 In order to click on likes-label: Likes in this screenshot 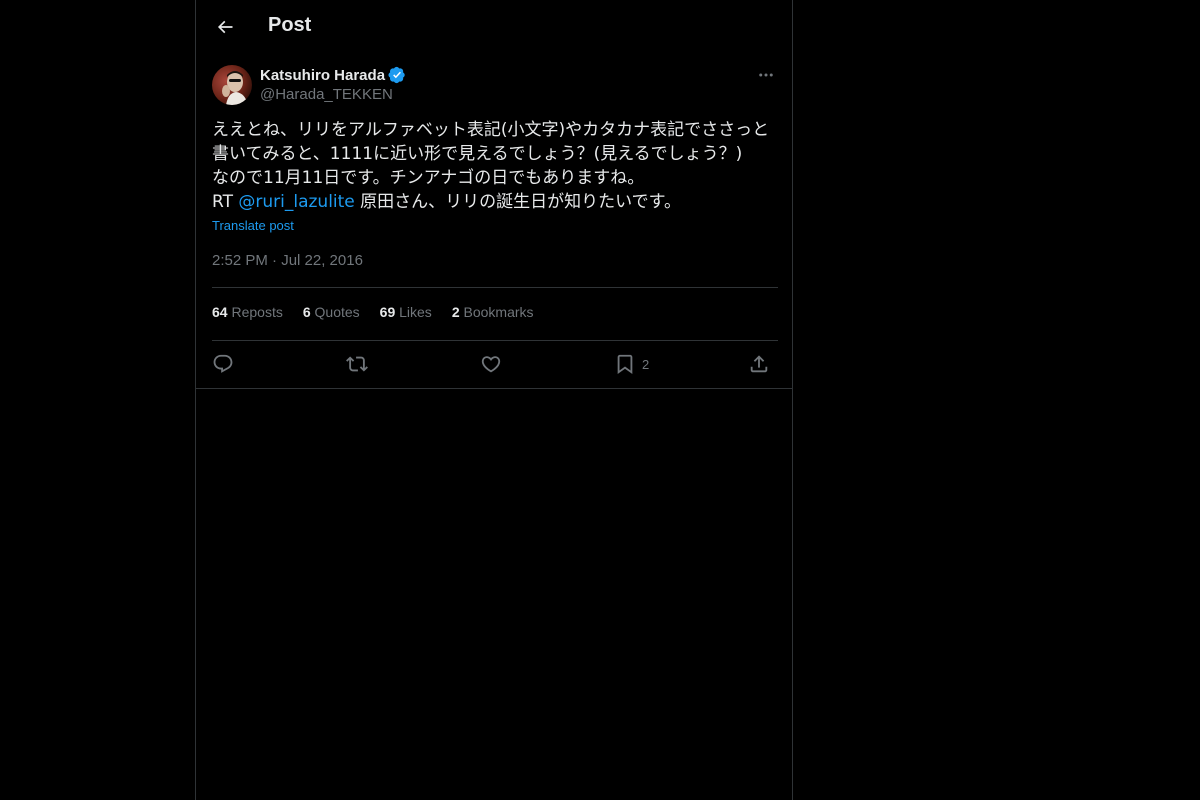, I will do `click(415, 312)`.